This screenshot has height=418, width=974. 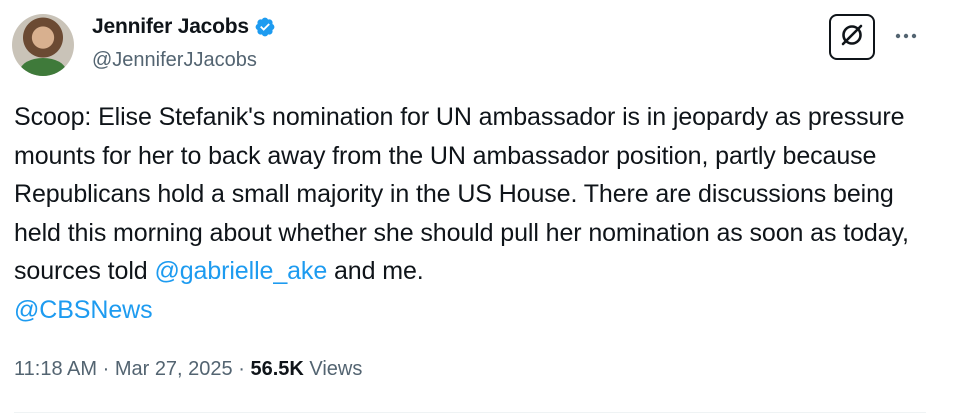 What do you see at coordinates (55, 369) in the screenshot?
I see `tweet-time: 11:18 AM` at bounding box center [55, 369].